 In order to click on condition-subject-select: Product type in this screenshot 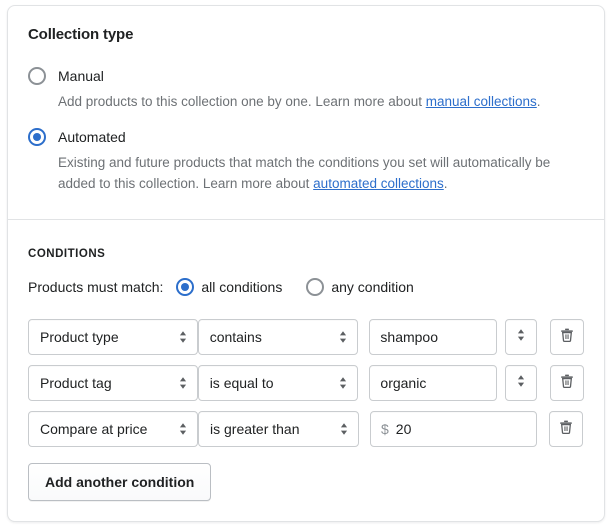, I will do `click(113, 337)`.